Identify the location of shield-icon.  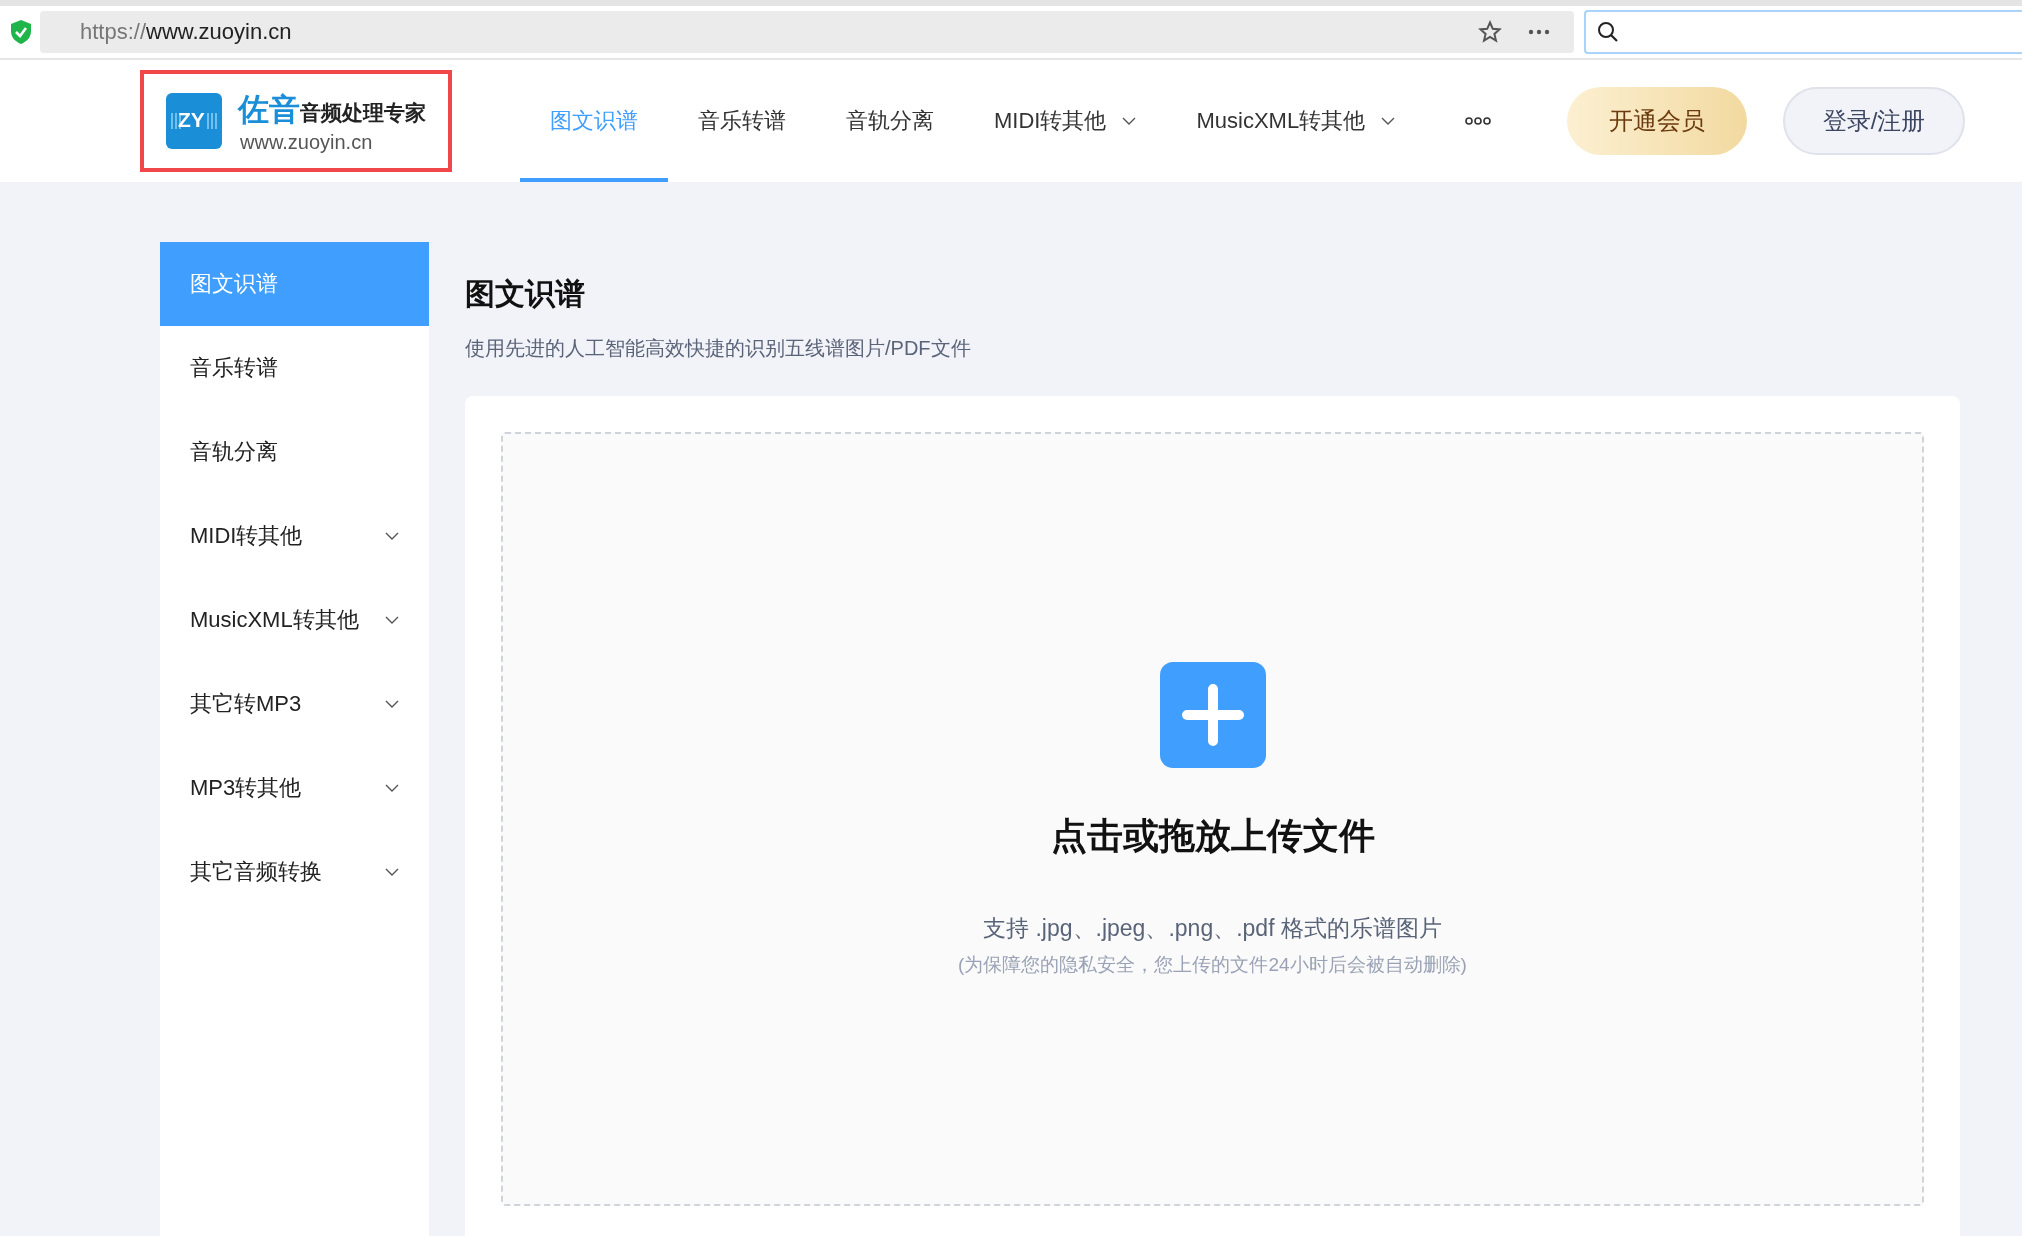
(21, 32).